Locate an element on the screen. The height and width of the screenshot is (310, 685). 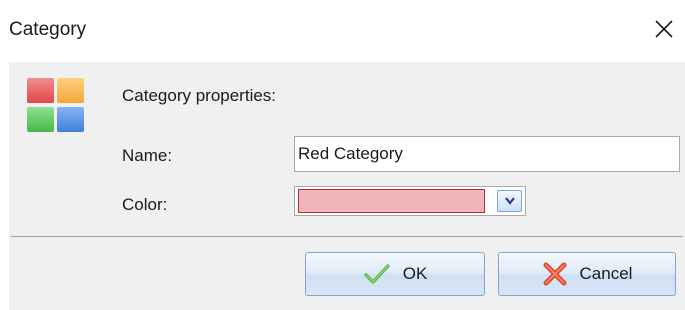
cancel-button: Cancel is located at coordinates (587, 274).